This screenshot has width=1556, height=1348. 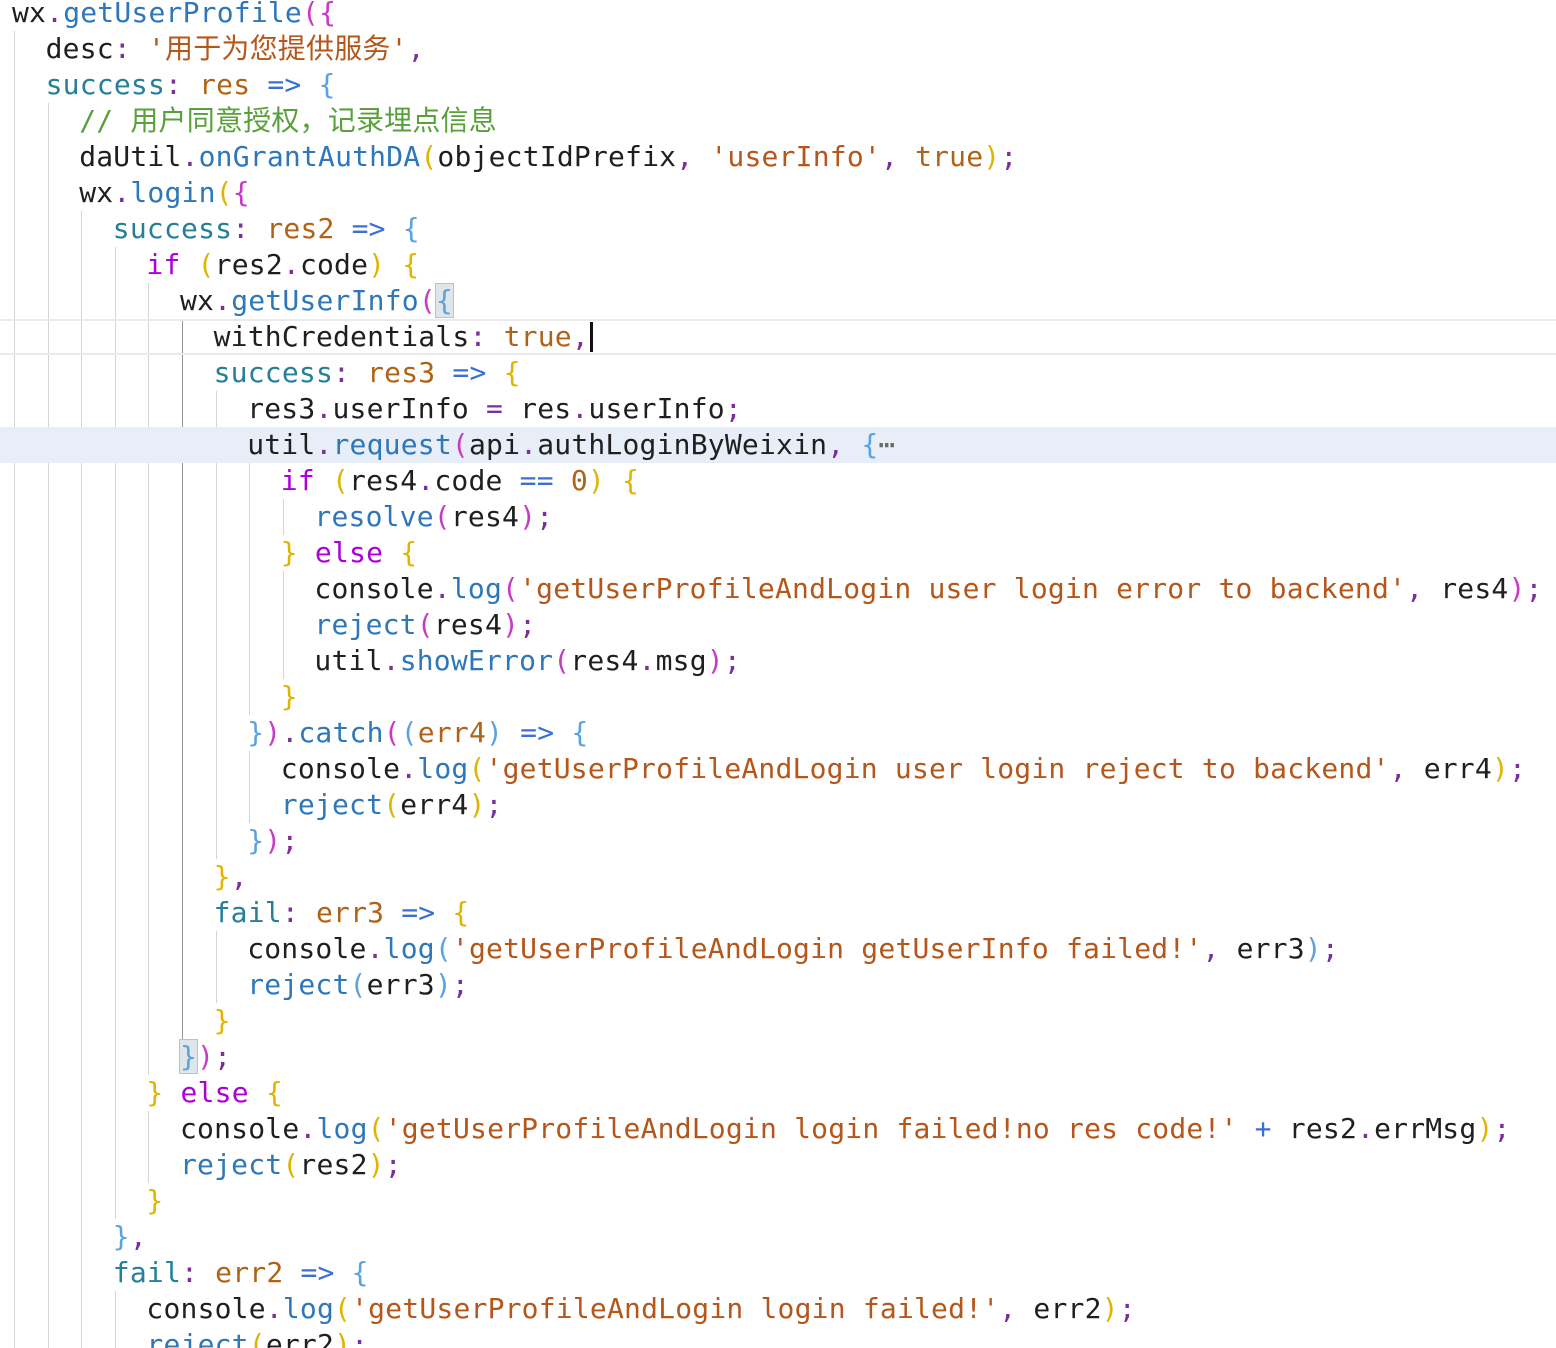 What do you see at coordinates (778, 85) in the screenshot?
I see `code-line: success: res => {` at bounding box center [778, 85].